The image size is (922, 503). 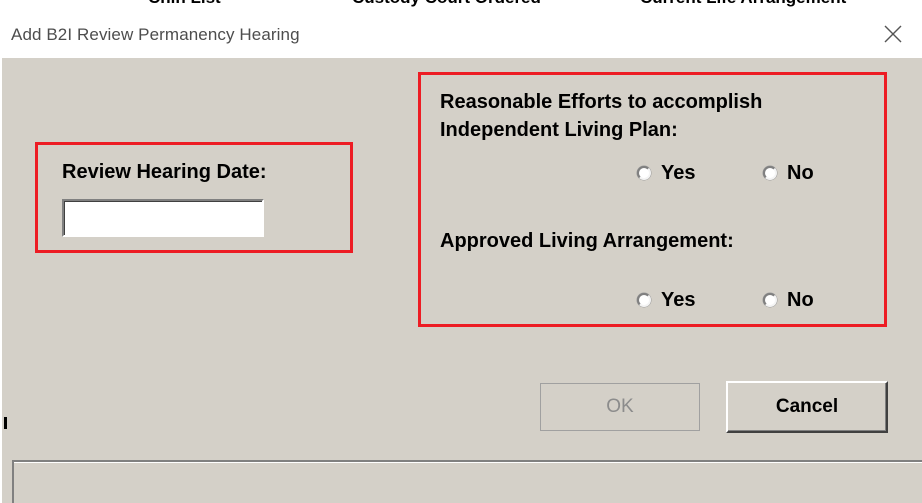 What do you see at coordinates (461, 33) in the screenshot?
I see `title-bar: Add B2I Review Permanency Hearing` at bounding box center [461, 33].